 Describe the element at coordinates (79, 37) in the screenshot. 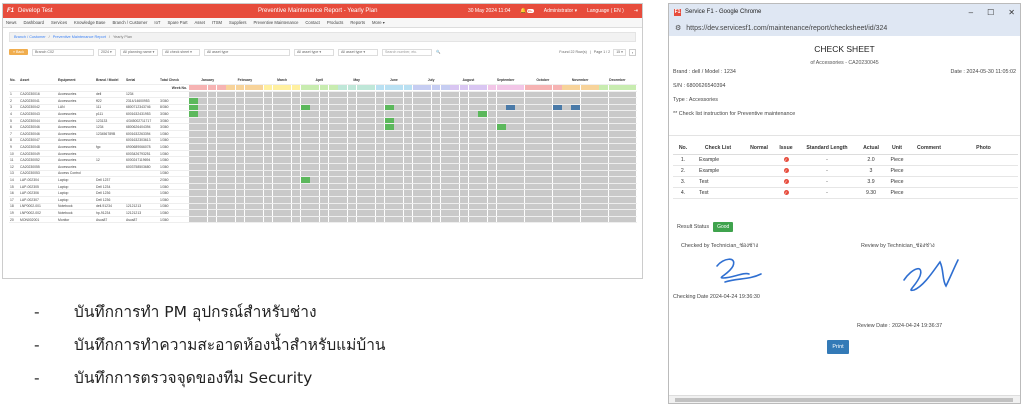

I see `breadcrumb-pm-report: Preventive Maintenance Report` at that location.